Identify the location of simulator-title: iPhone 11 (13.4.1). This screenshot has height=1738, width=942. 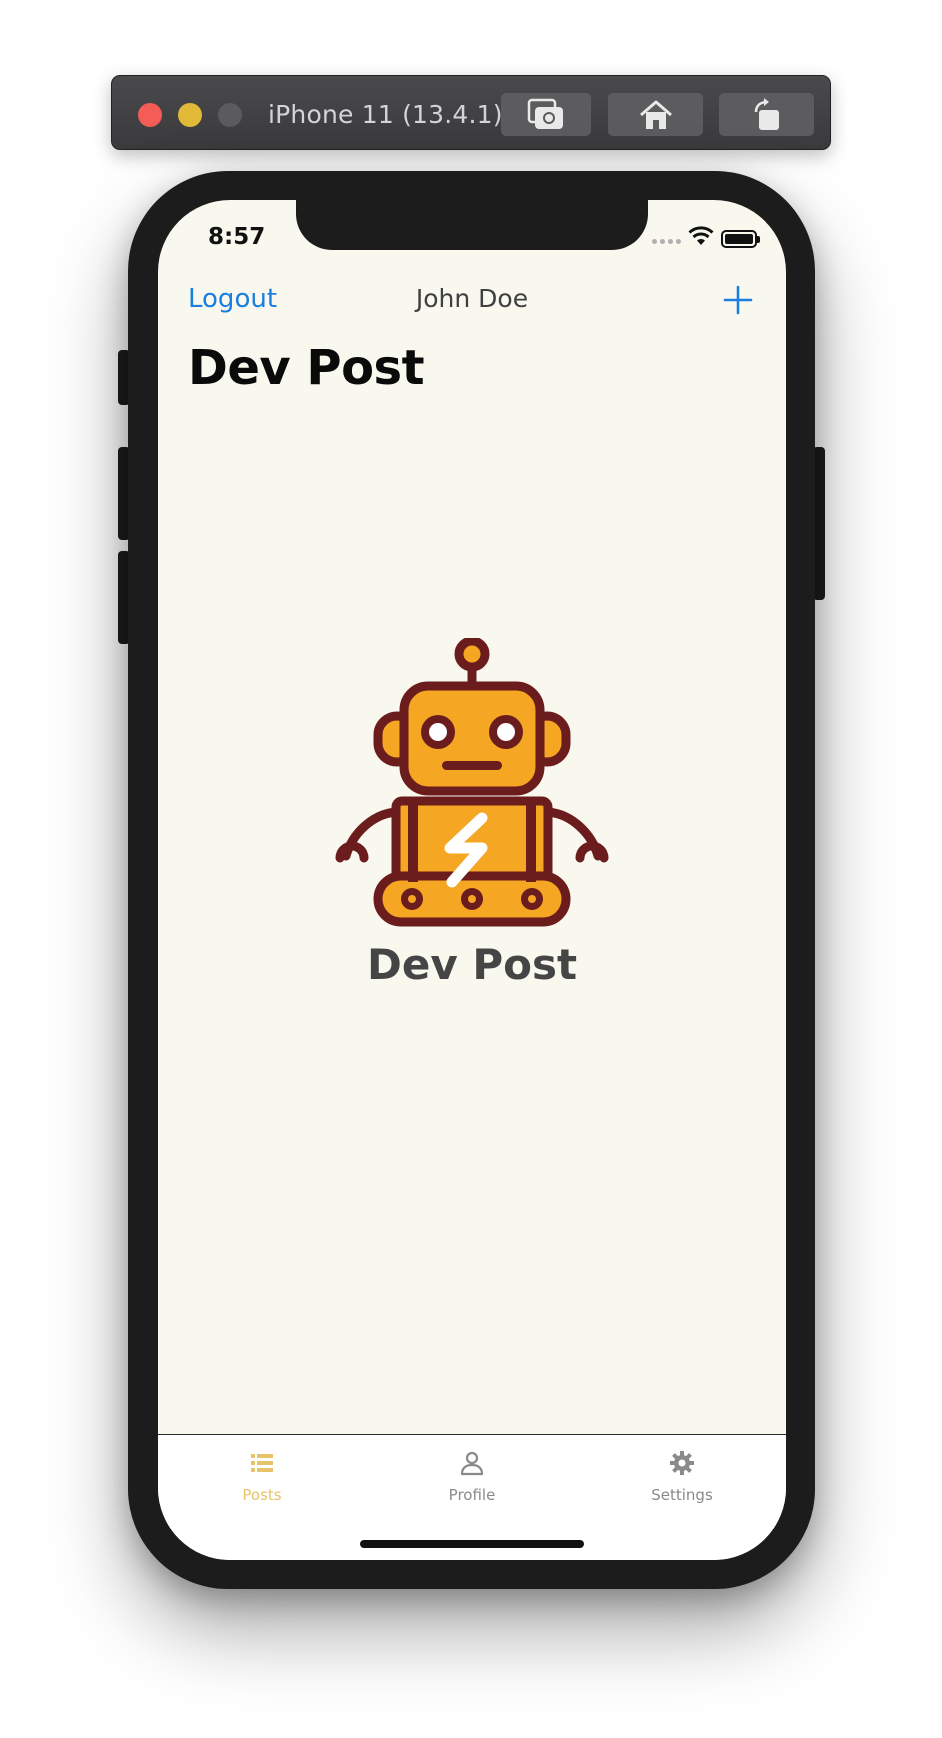
(385, 114).